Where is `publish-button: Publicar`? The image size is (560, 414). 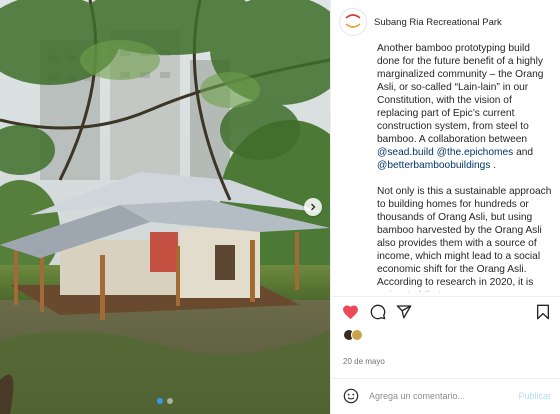 publish-button: Publicar is located at coordinates (534, 396).